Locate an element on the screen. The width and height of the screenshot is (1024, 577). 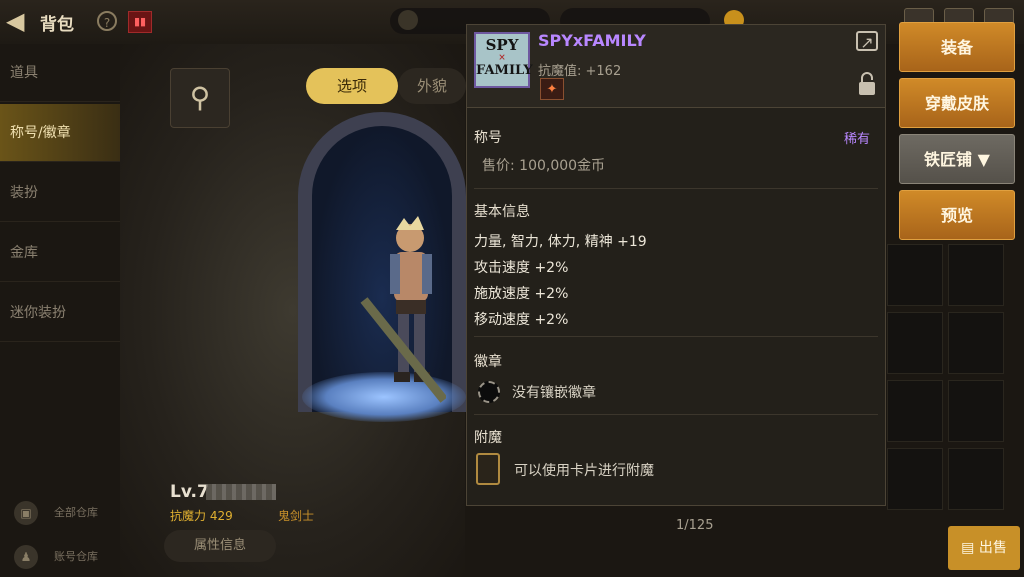
title-section-label: 称号 is located at coordinates (488, 138).